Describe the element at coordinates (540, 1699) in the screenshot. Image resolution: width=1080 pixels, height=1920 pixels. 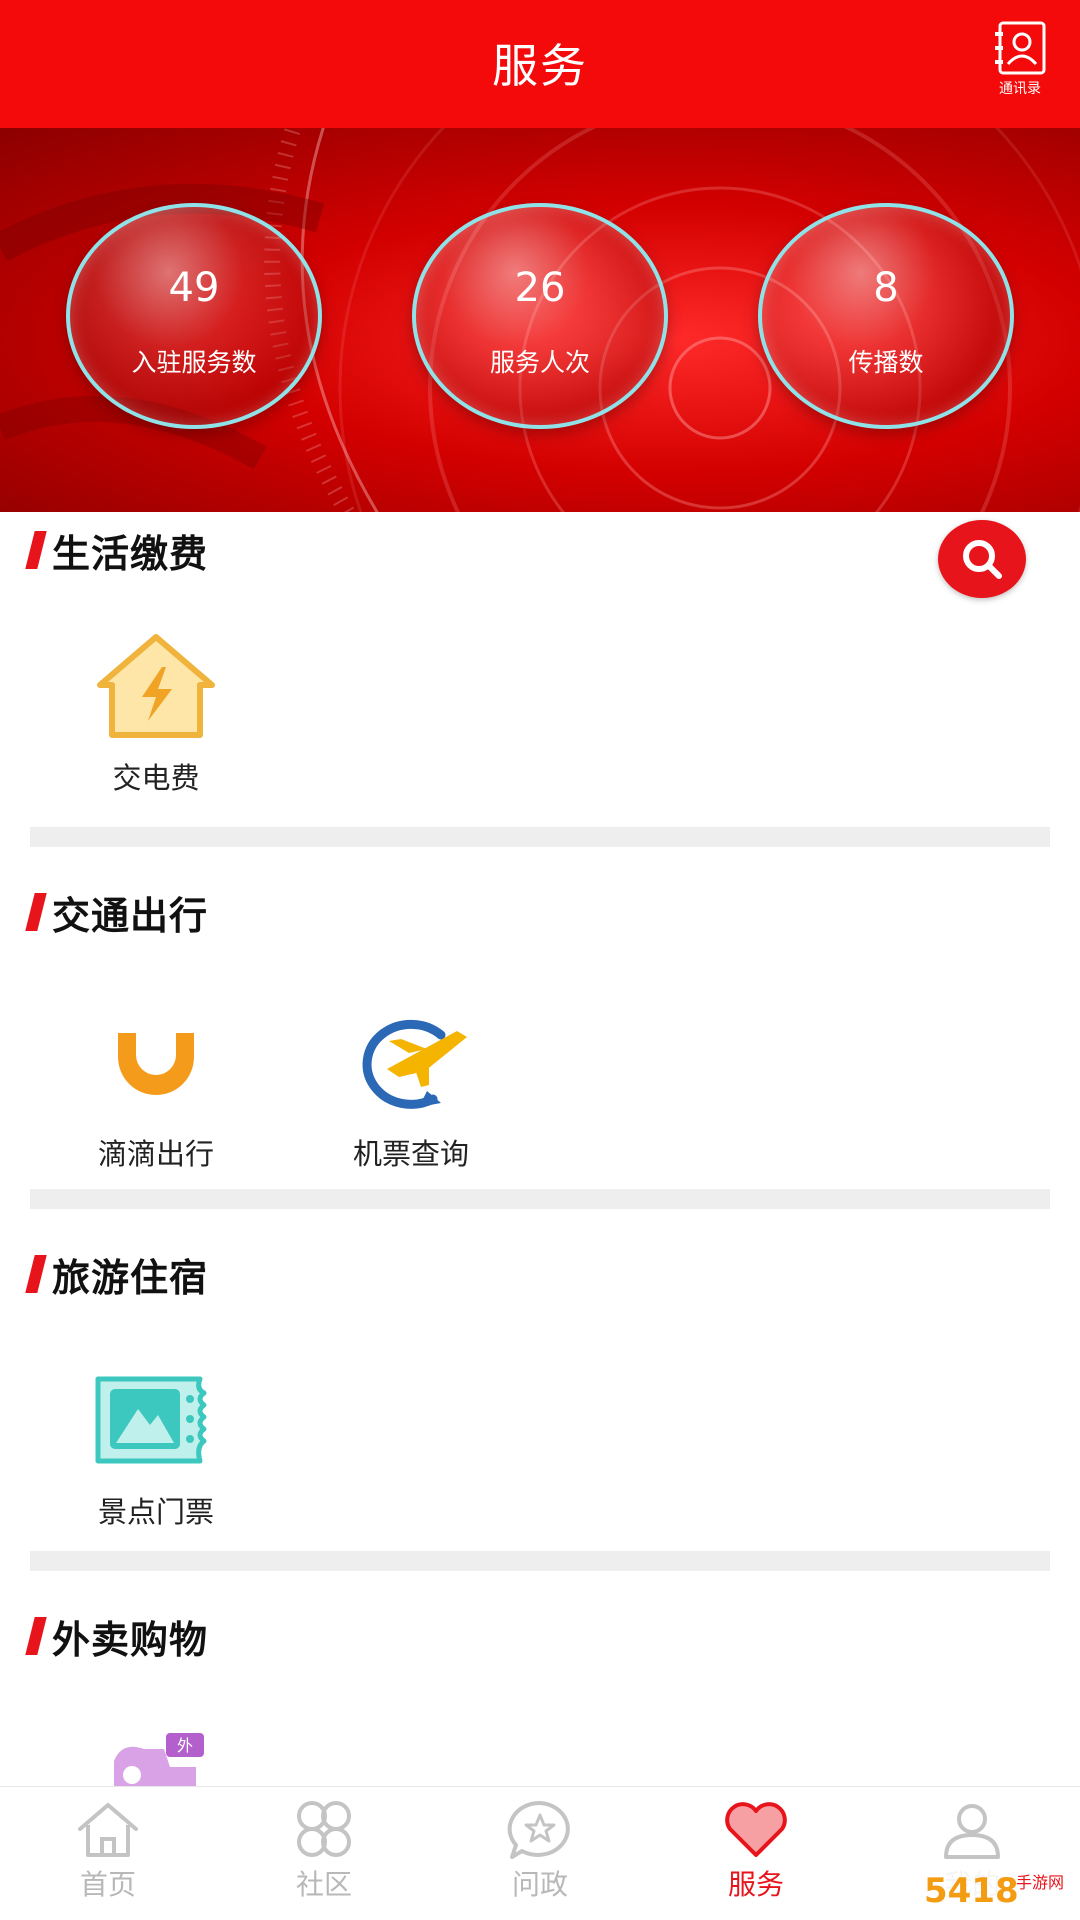
I see `section-takeaway-shopping: 外卖购物 外` at that location.